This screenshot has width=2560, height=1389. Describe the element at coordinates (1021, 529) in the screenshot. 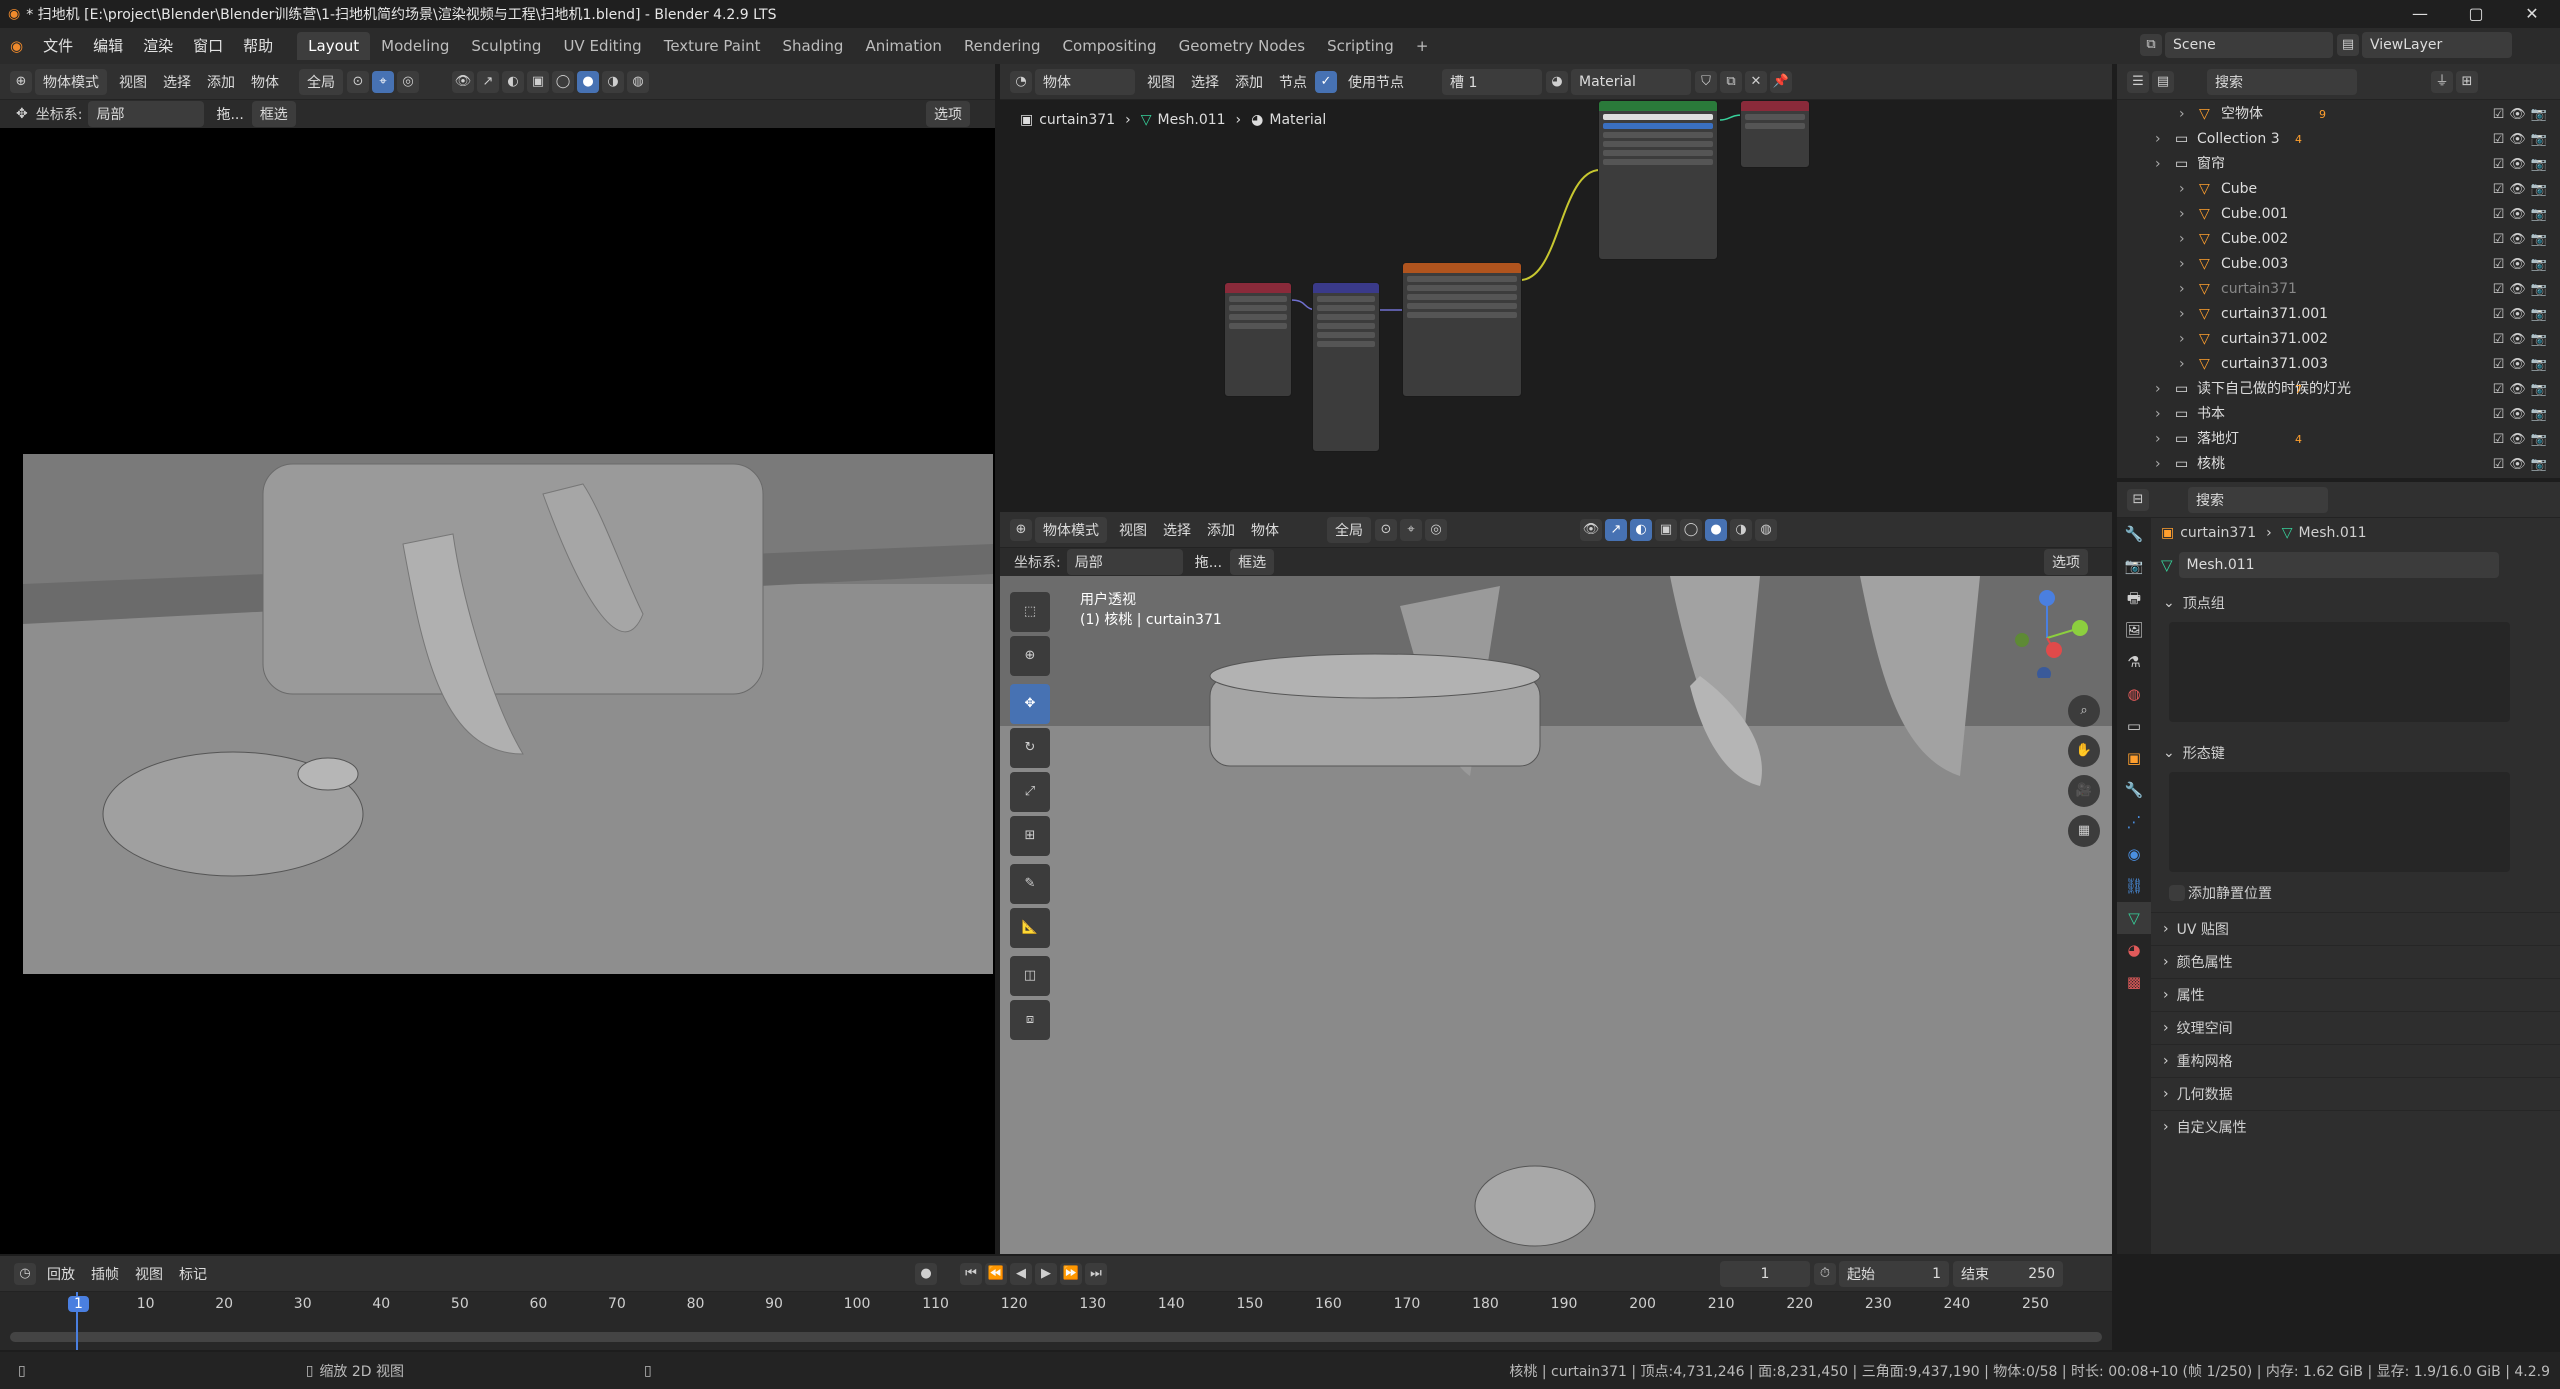

I see `main-editor-type-icon: ⊕` at that location.